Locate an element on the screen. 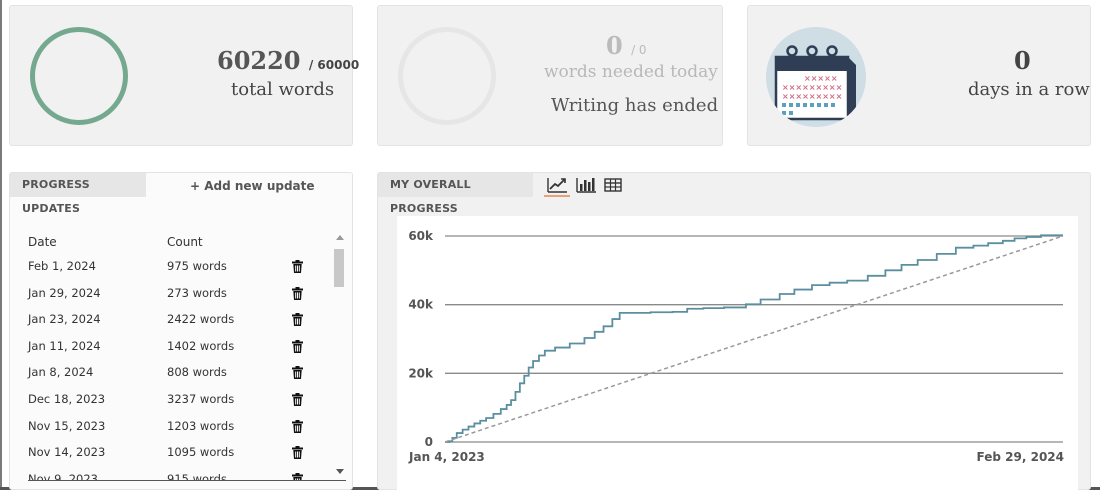  update-date: Jan 29, 2024 is located at coordinates (64, 292).